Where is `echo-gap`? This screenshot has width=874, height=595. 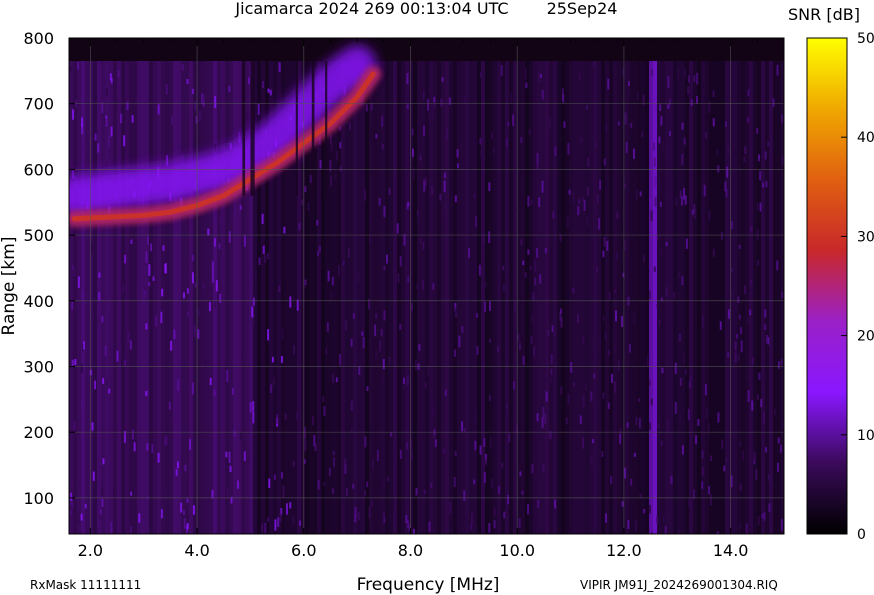
echo-gap is located at coordinates (296, 128).